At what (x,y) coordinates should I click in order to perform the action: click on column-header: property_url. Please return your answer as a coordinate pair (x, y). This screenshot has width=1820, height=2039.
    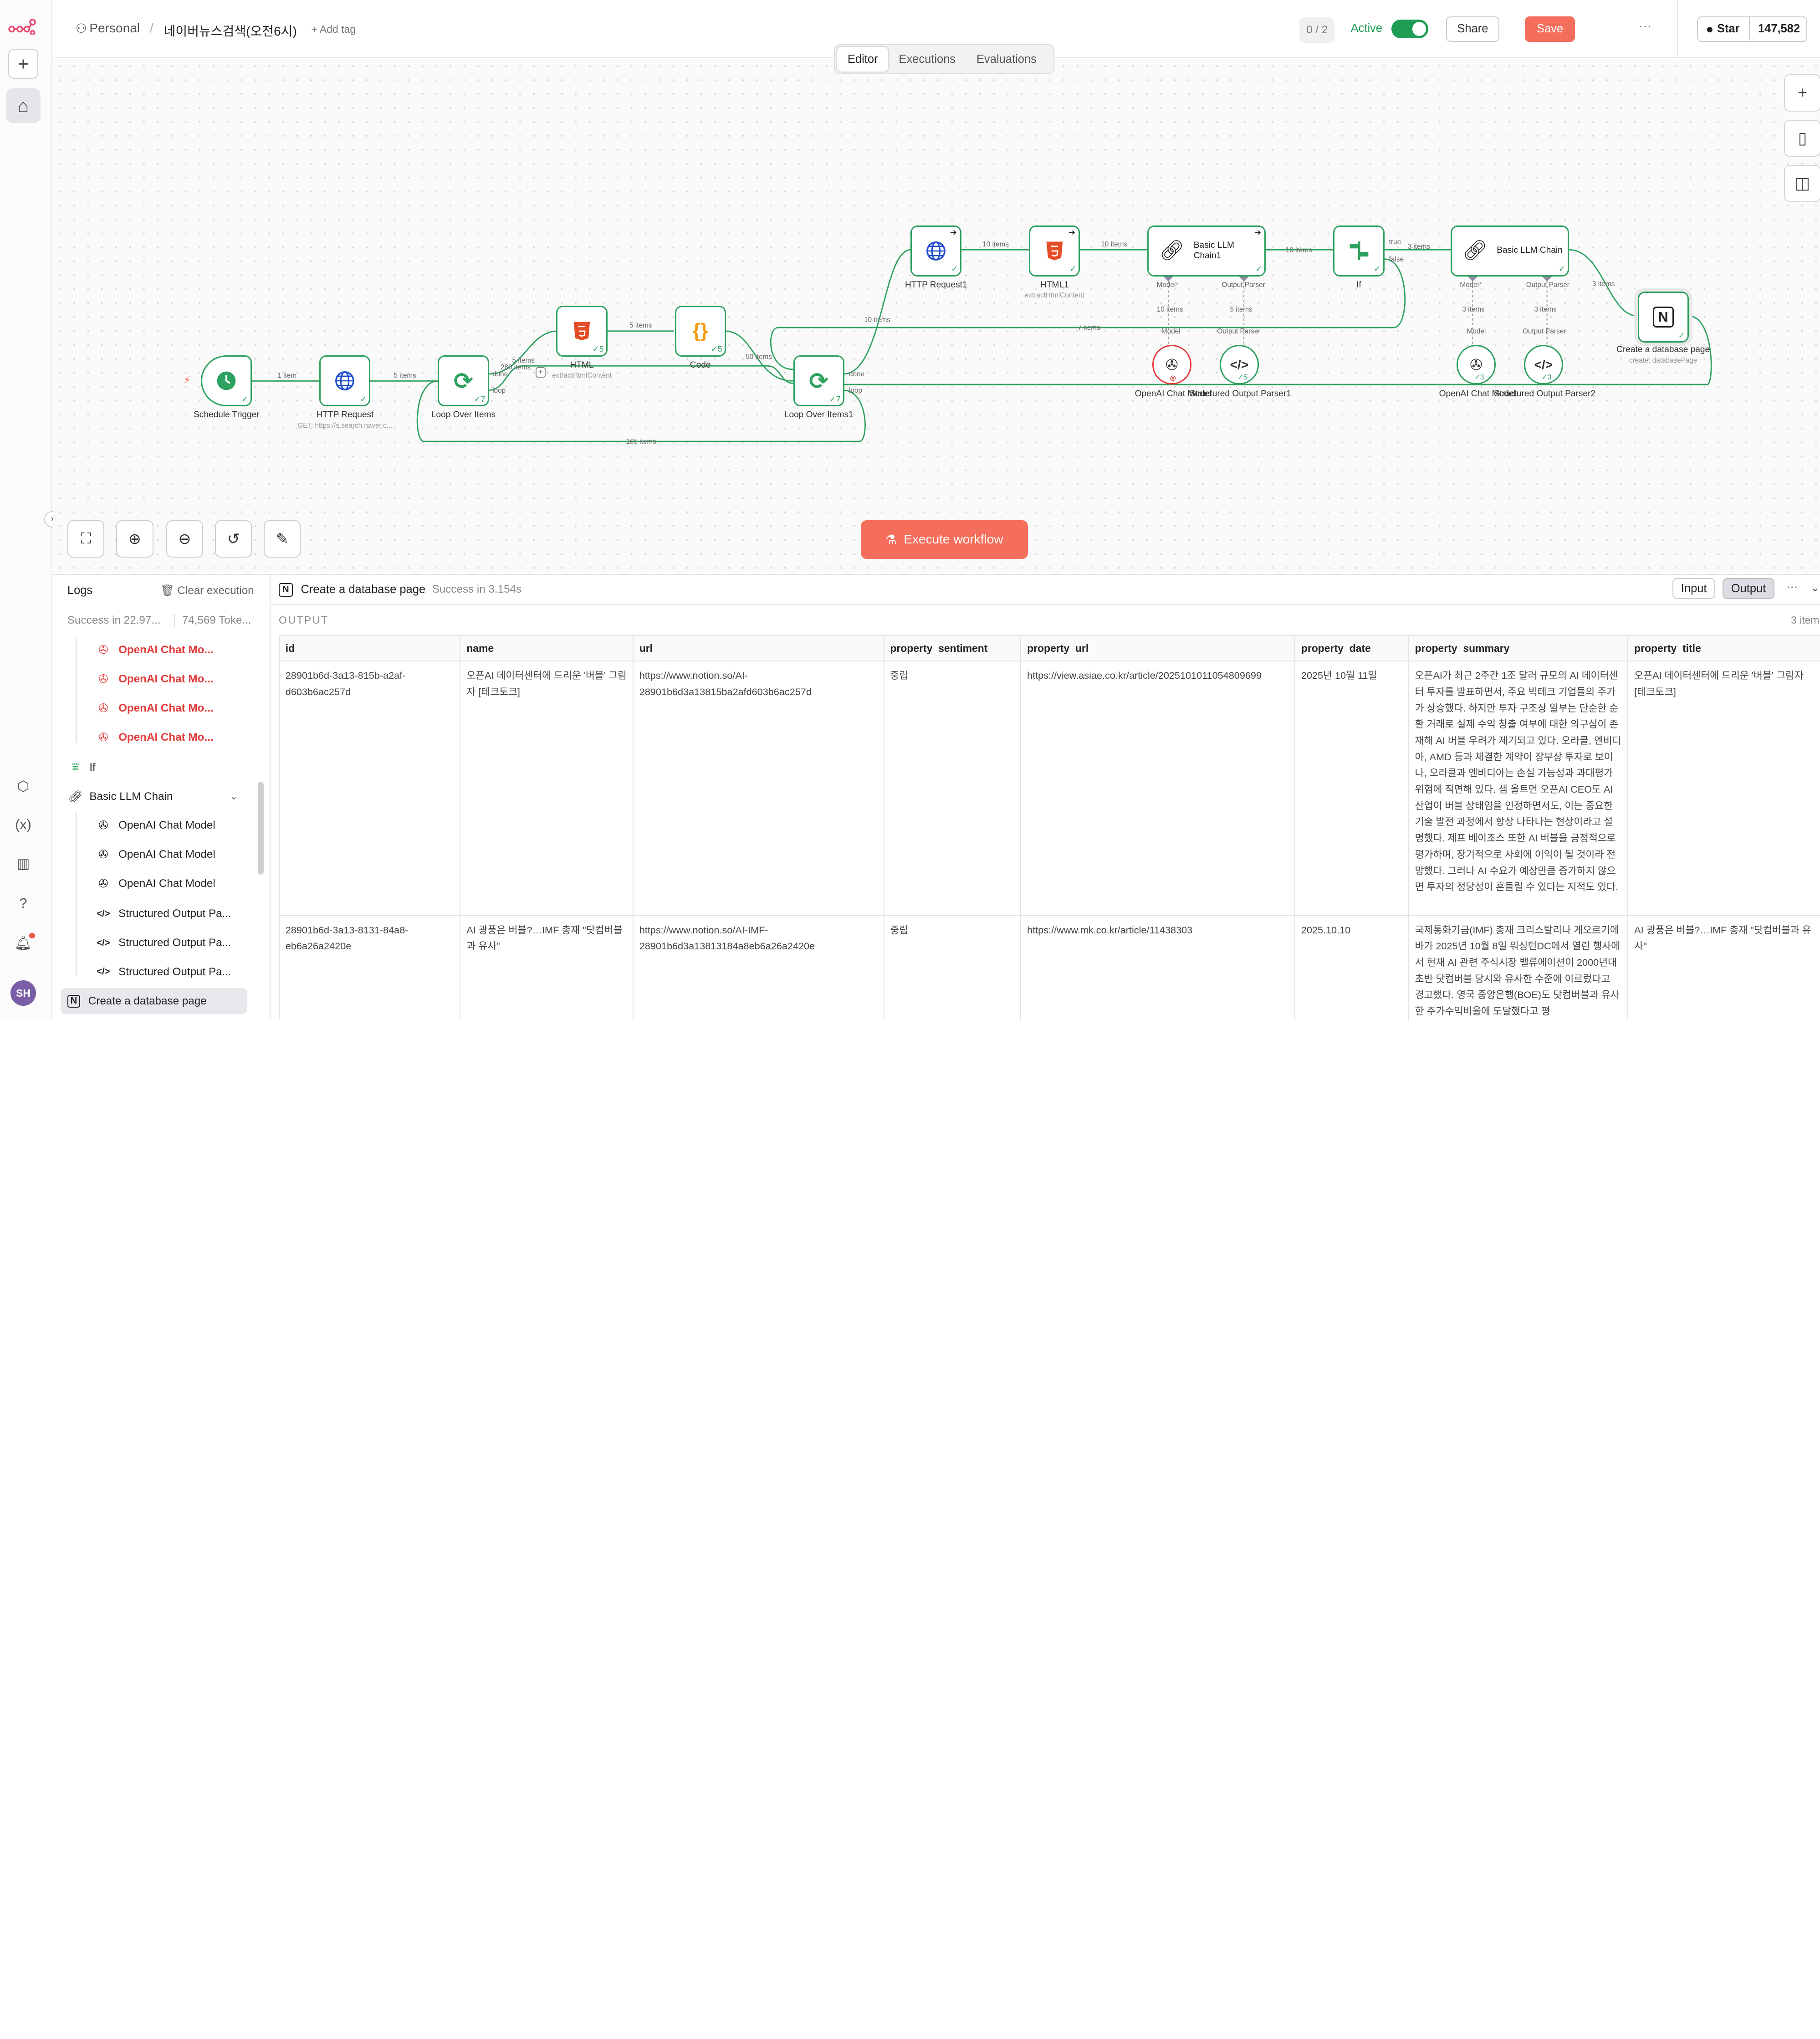
    Looking at the image, I should click on (1158, 648).